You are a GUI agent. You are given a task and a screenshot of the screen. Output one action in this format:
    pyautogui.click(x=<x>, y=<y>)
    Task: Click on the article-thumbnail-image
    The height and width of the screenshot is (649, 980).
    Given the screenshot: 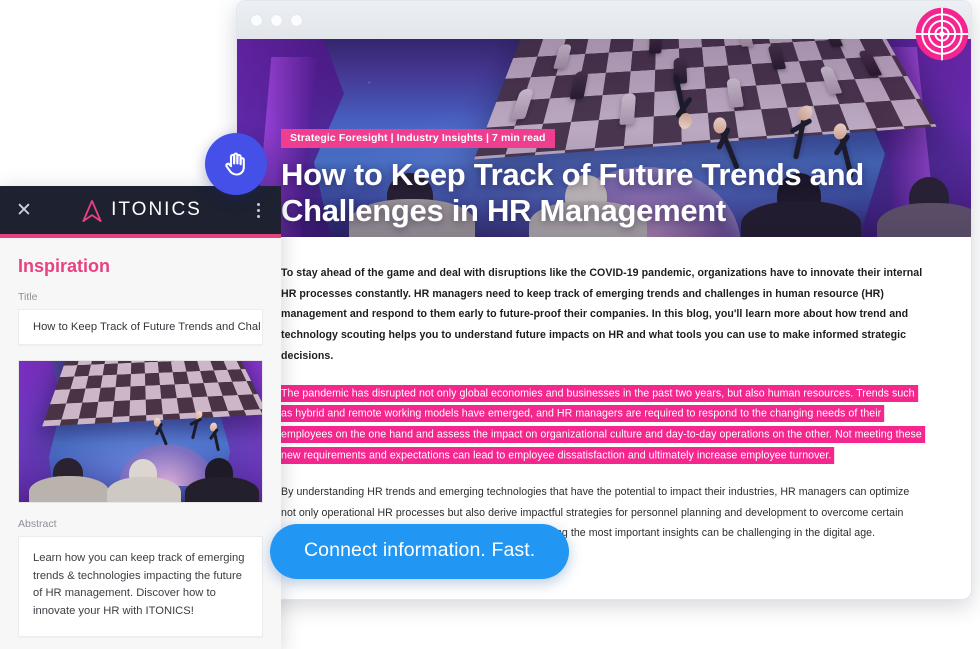 What is the action you would take?
    pyautogui.click(x=140, y=431)
    